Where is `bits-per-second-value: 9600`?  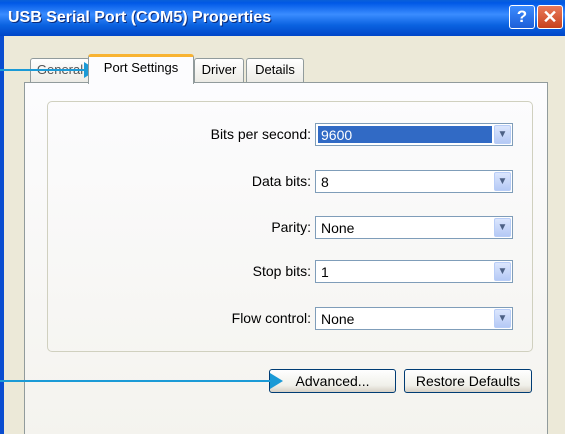
bits-per-second-value: 9600 is located at coordinates (337, 135).